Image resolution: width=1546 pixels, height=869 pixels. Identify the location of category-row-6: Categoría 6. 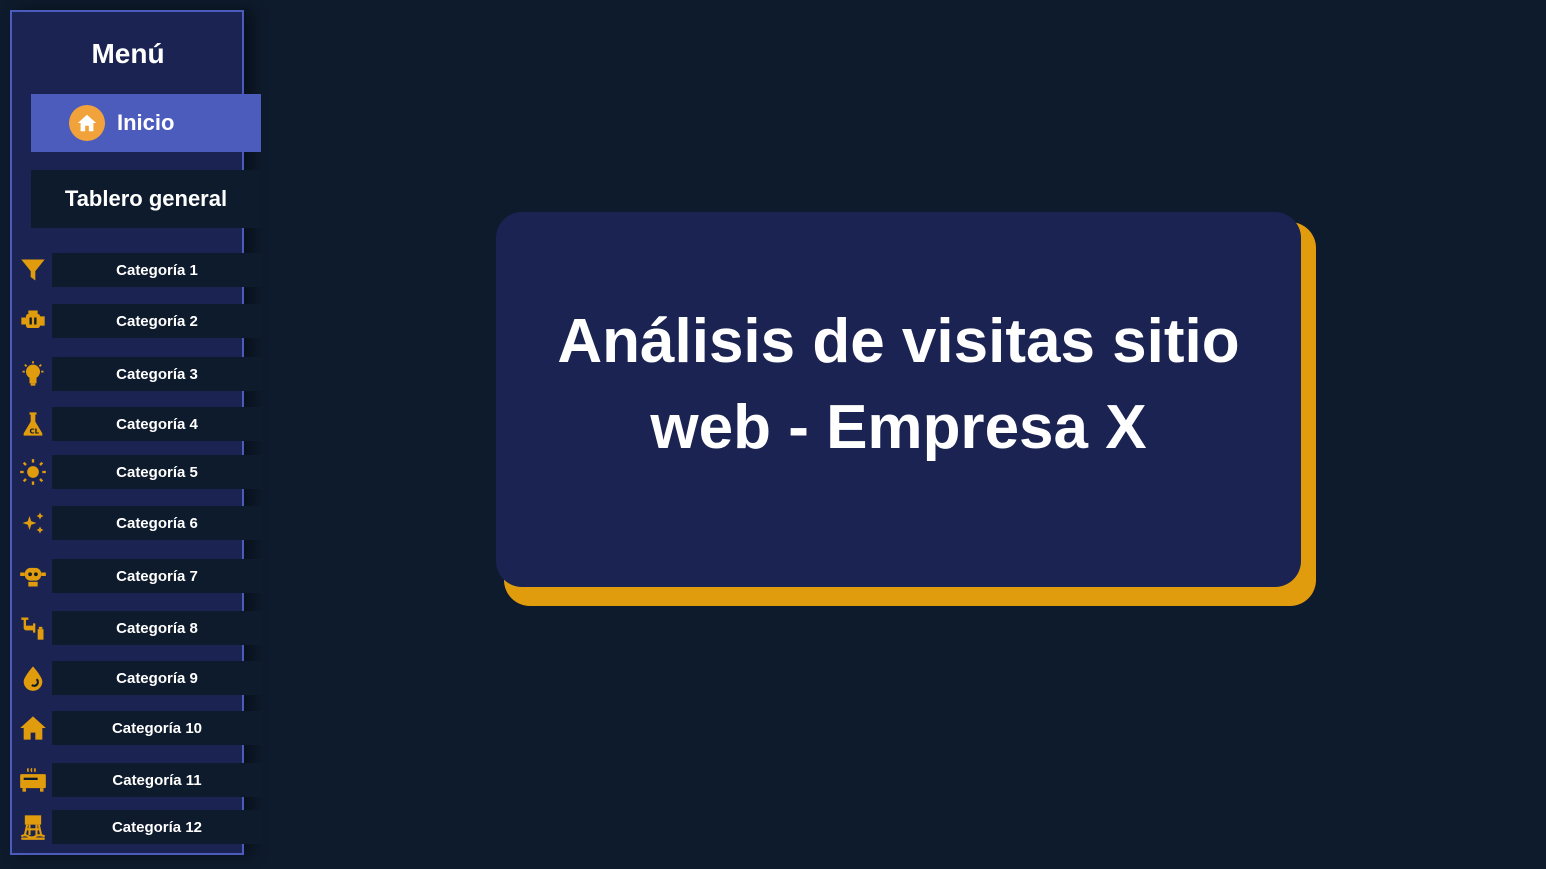
(131, 523).